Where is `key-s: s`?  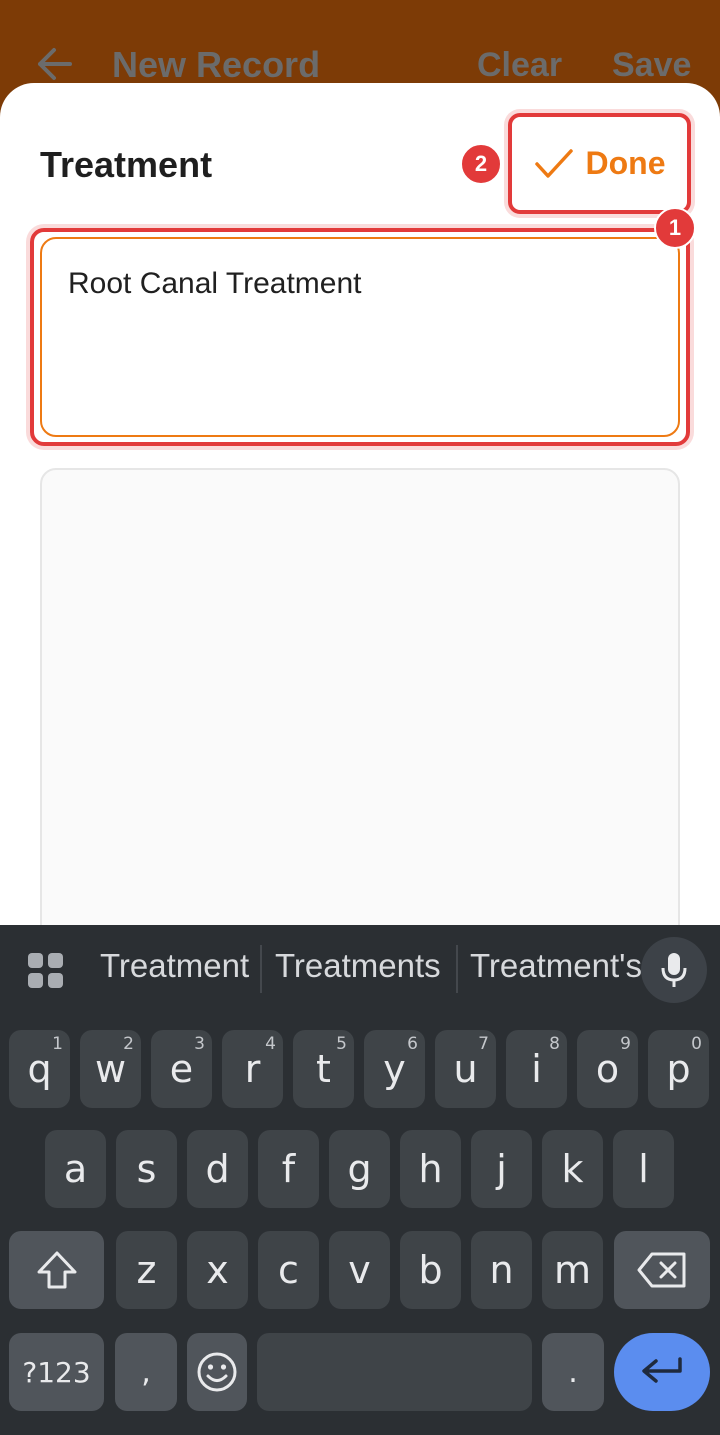
key-s: s is located at coordinates (146, 1169).